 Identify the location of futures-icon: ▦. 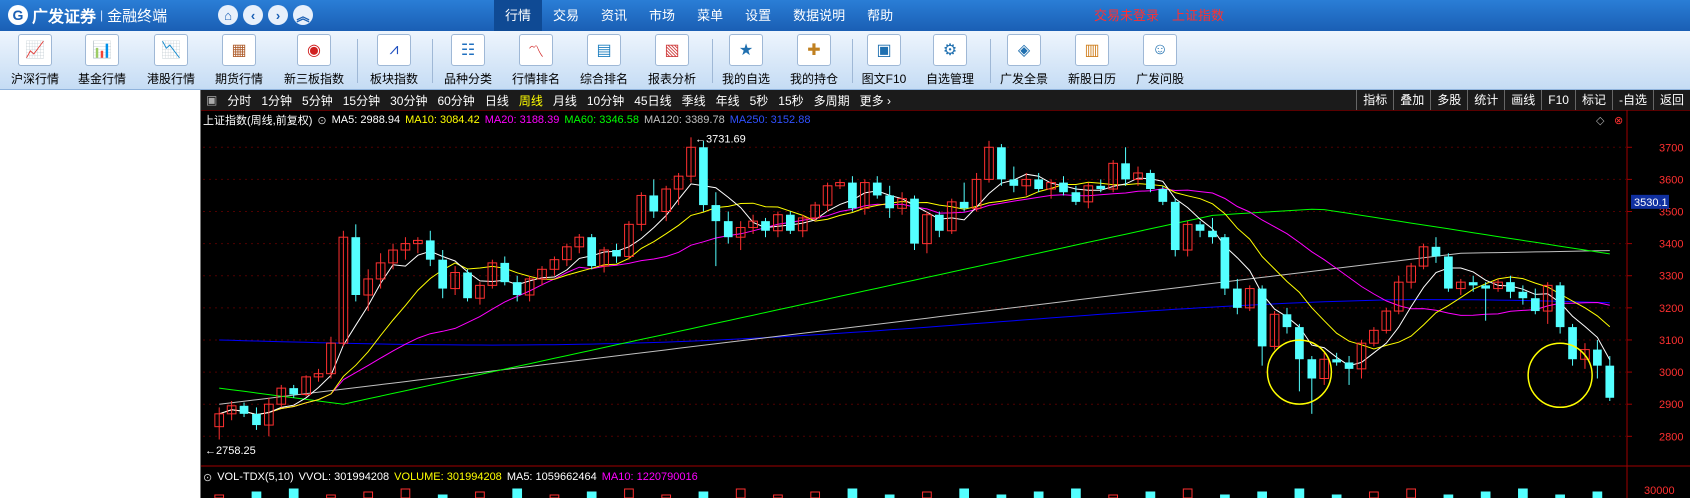
(239, 50).